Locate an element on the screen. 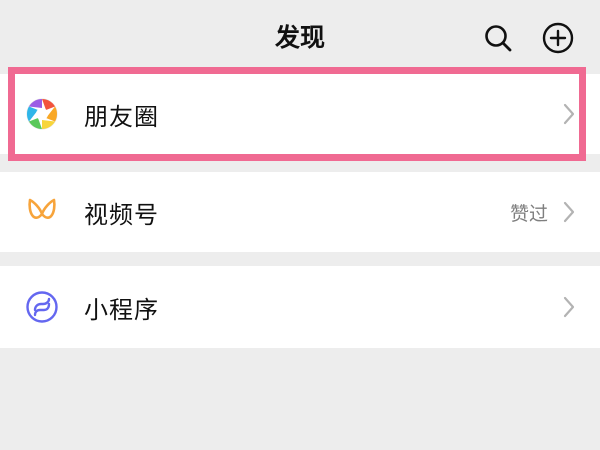 The height and width of the screenshot is (450, 600). list-item-label: 视频号 is located at coordinates (121, 214).